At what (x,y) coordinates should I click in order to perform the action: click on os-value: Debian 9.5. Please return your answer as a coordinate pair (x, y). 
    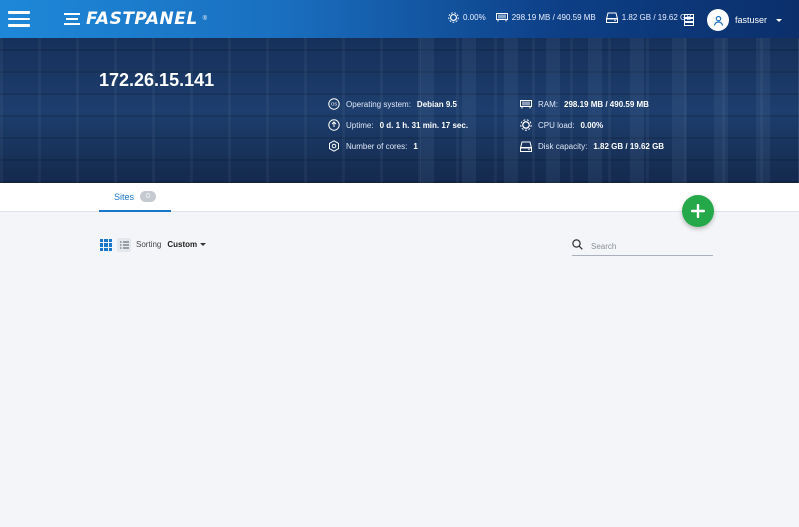
    Looking at the image, I should click on (436, 104).